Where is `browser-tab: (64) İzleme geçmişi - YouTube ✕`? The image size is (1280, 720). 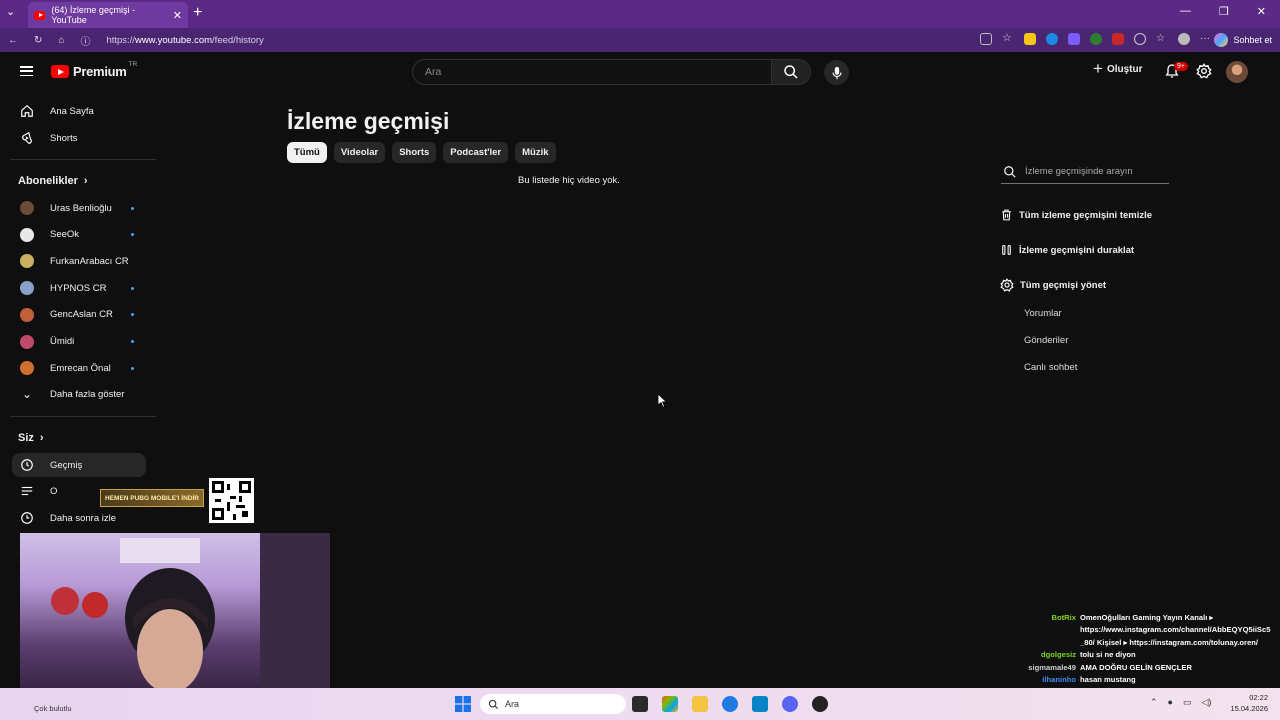
browser-tab: (64) İzleme geçmişi - YouTube ✕ is located at coordinates (108, 15).